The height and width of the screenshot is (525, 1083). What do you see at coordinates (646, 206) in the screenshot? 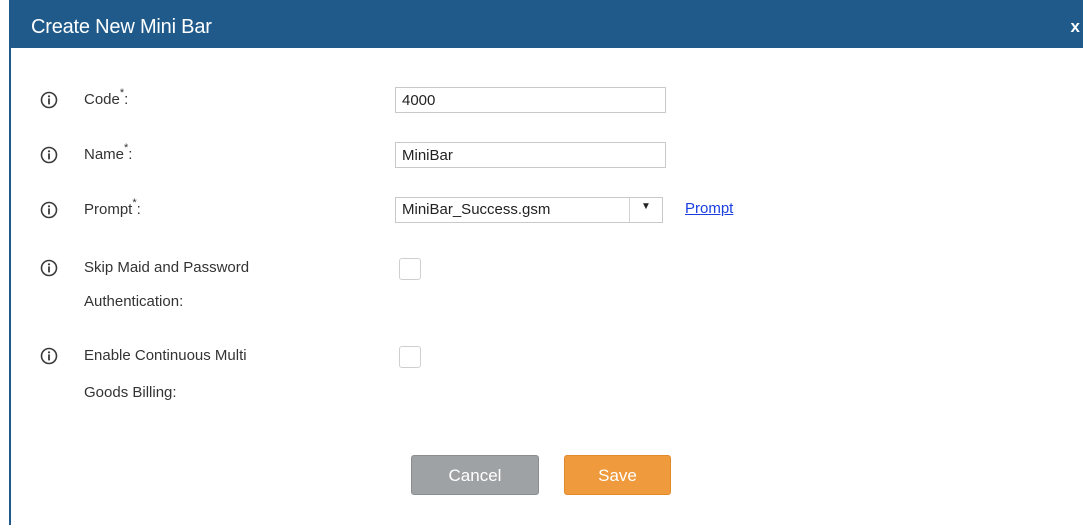
I see `chevron-down-icon: ▼` at bounding box center [646, 206].